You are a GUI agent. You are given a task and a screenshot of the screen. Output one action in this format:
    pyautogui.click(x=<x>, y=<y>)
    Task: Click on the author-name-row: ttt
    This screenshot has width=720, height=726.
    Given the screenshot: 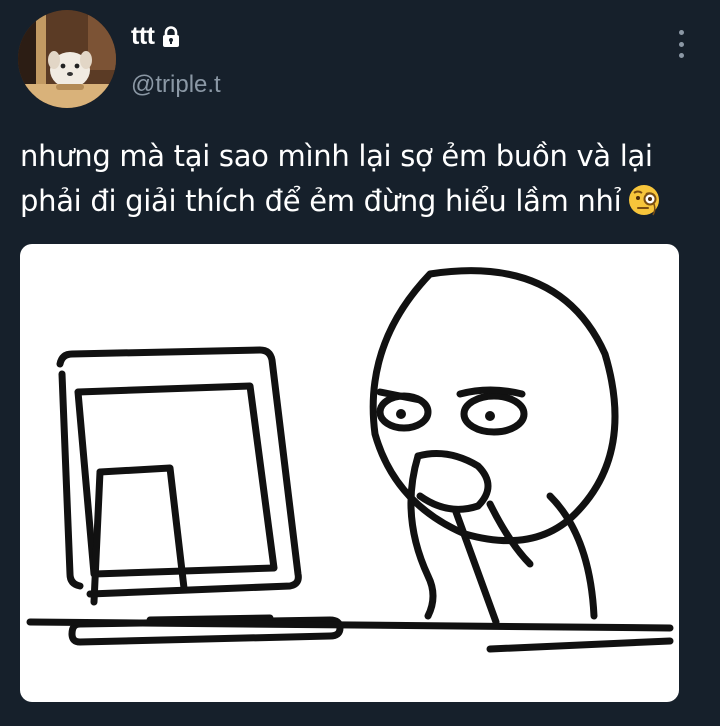 What is the action you would take?
    pyautogui.click(x=156, y=36)
    